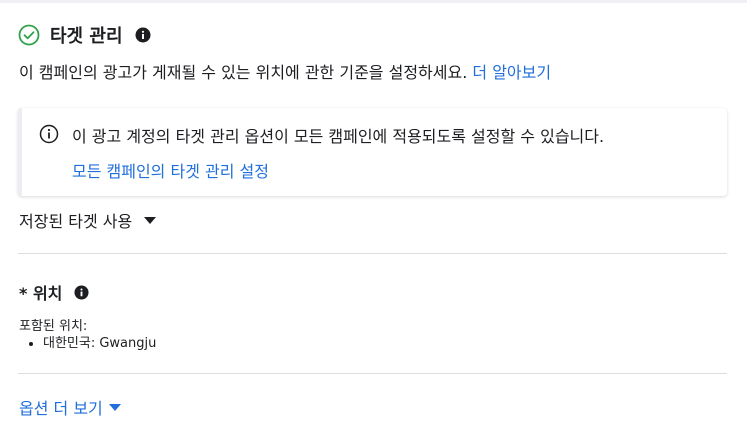 The width and height of the screenshot is (747, 434). What do you see at coordinates (76, 221) in the screenshot?
I see `saved-targets-label: 저장된 타겟 사용` at bounding box center [76, 221].